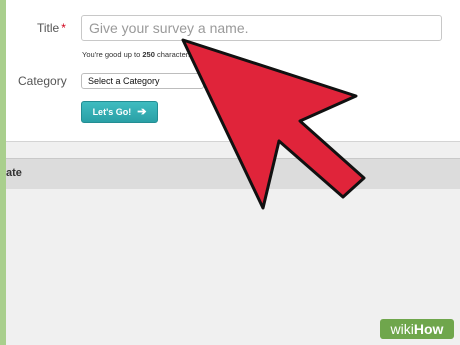  I want to click on category-selected-value: Select a Category, so click(124, 81).